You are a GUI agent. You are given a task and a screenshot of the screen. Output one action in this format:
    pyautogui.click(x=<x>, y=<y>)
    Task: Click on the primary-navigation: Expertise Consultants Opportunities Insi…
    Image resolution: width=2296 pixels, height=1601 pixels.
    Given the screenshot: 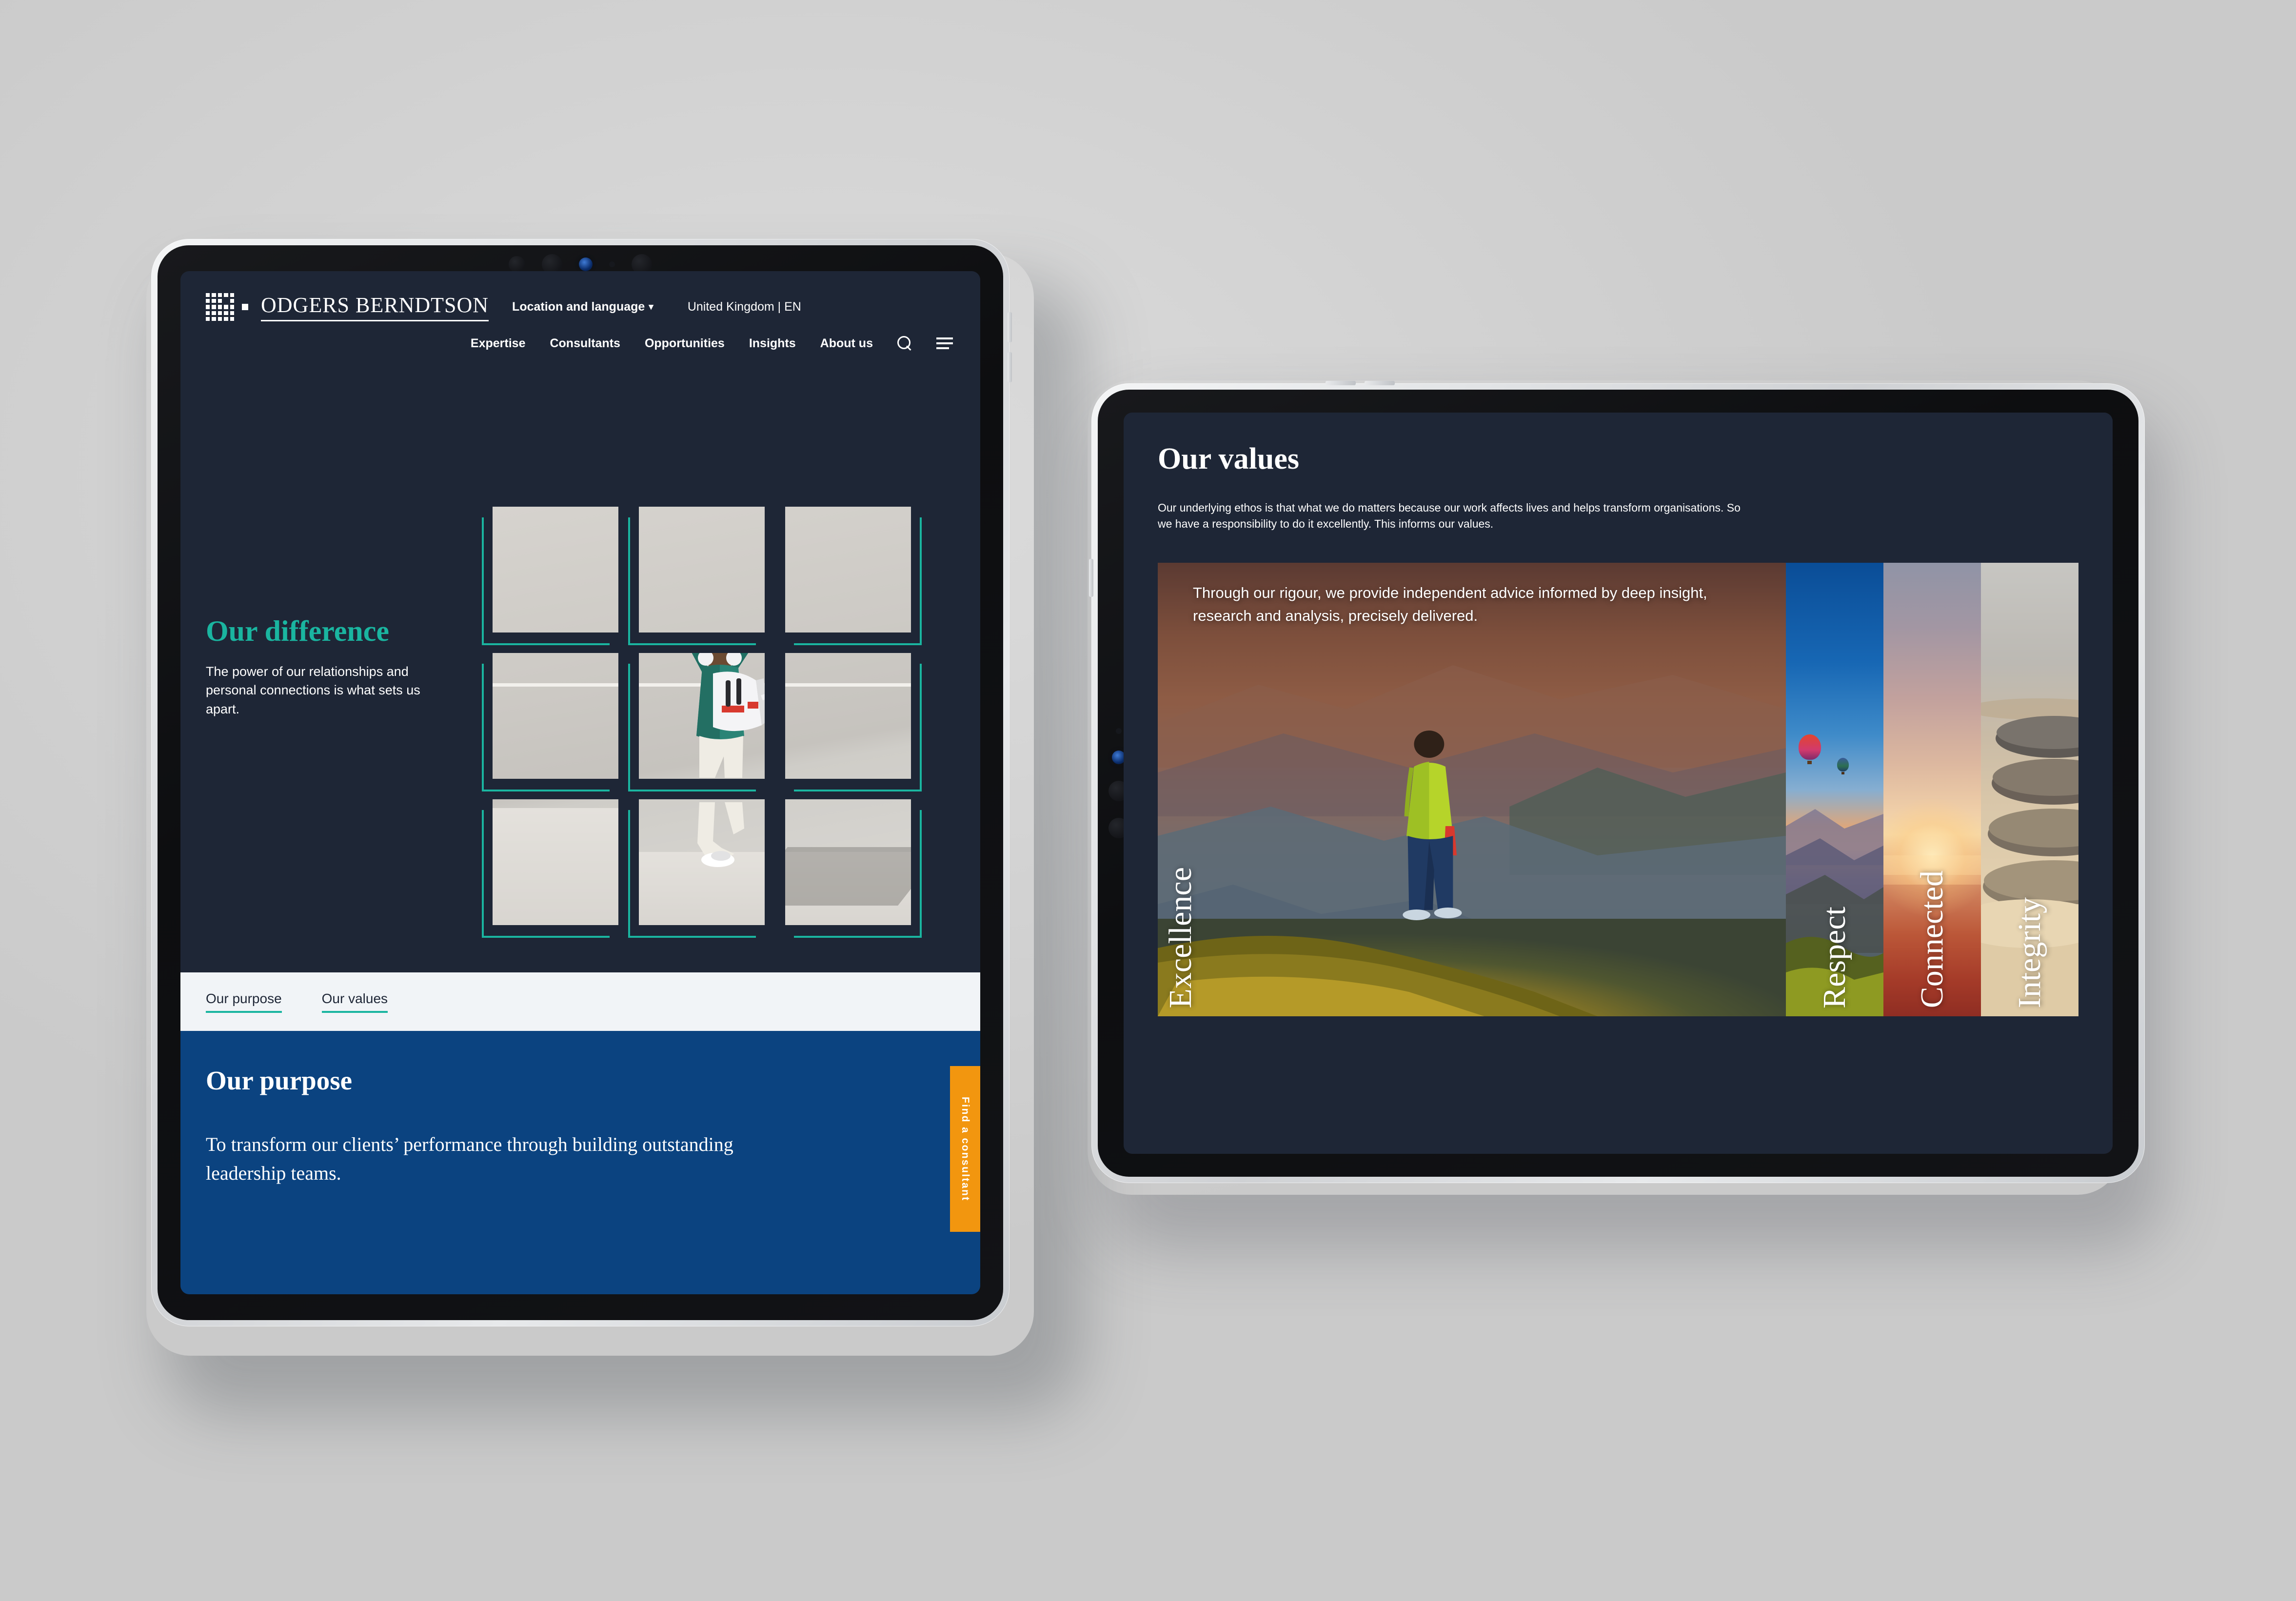 What is the action you would take?
    pyautogui.click(x=580, y=343)
    